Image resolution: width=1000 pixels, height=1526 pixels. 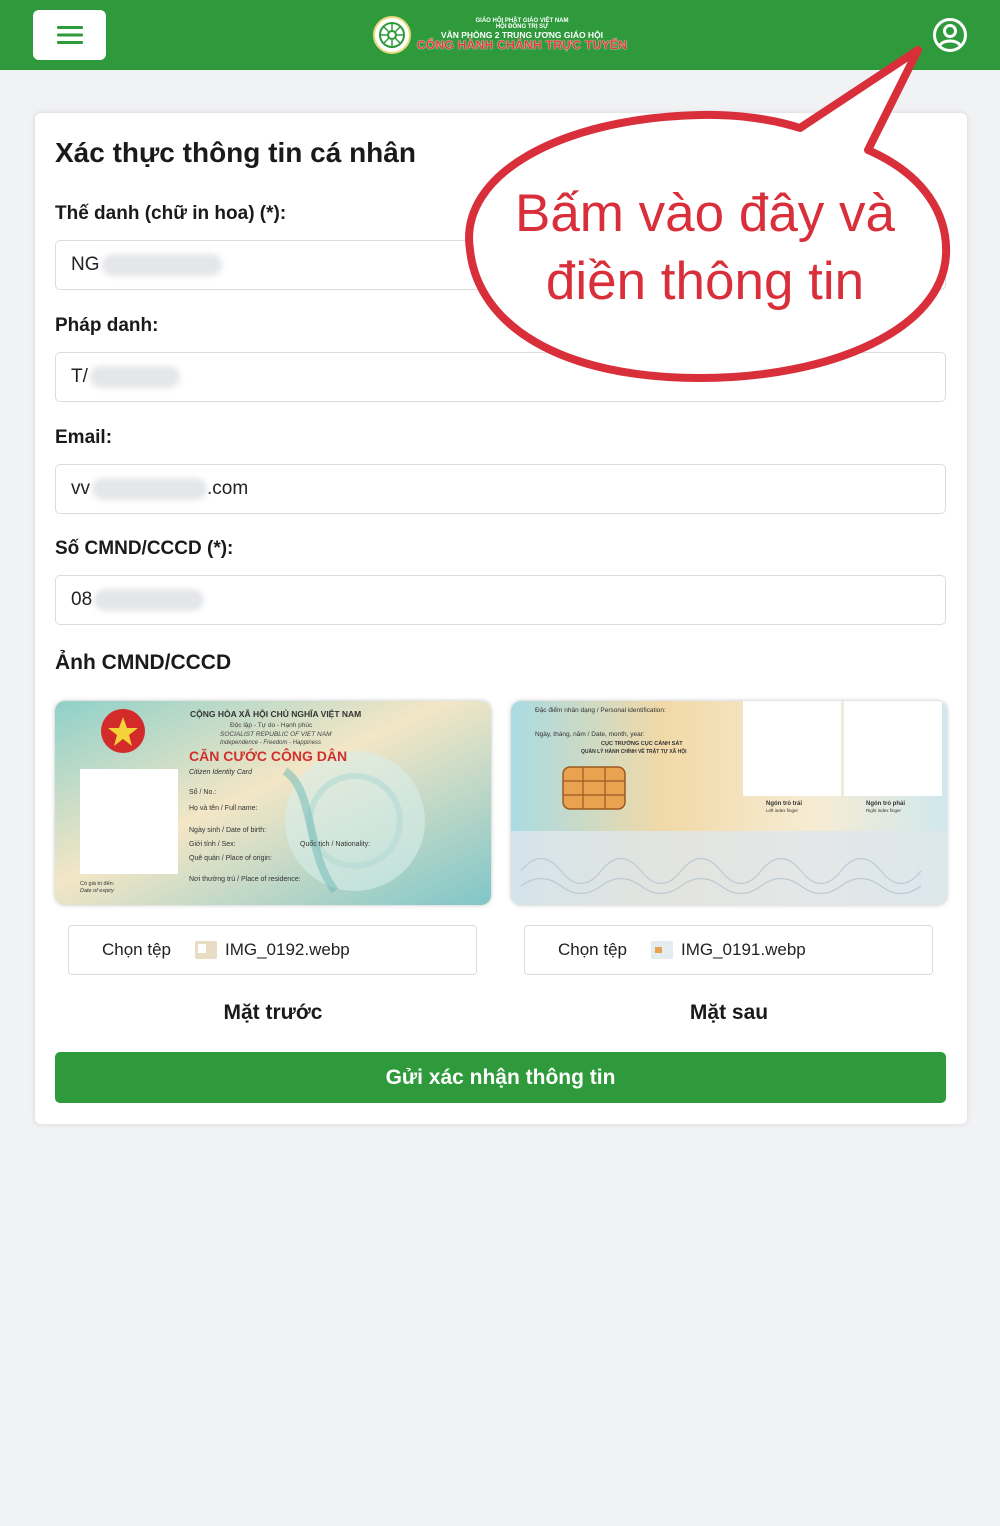 What do you see at coordinates (335, 843) in the screenshot?
I see `card-front-line: Quốc tịch / Nationality:` at bounding box center [335, 843].